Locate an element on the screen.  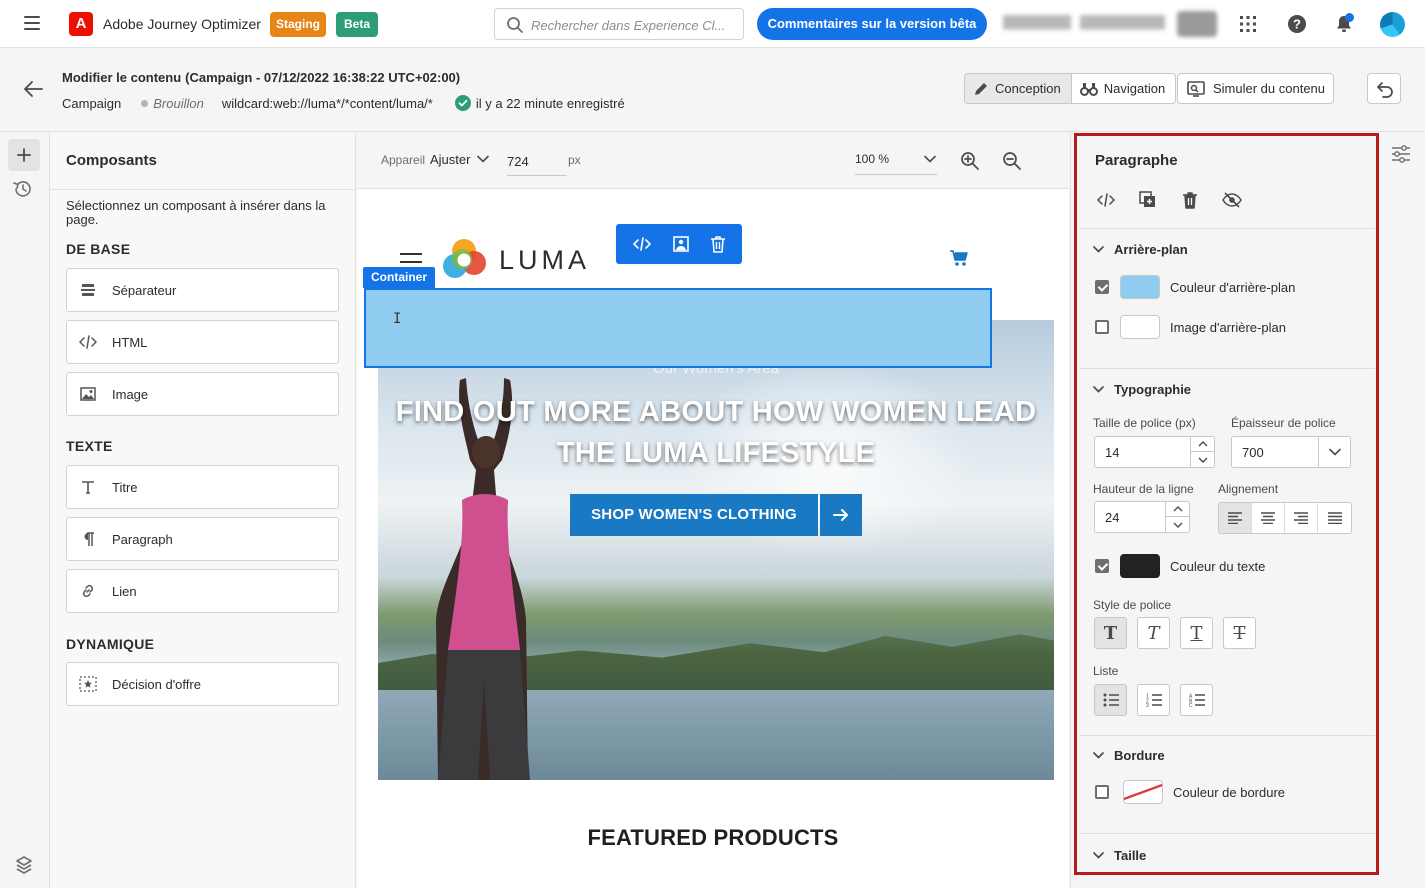
component-offer-decision: Décision d'offre is located at coordinates (202, 684).